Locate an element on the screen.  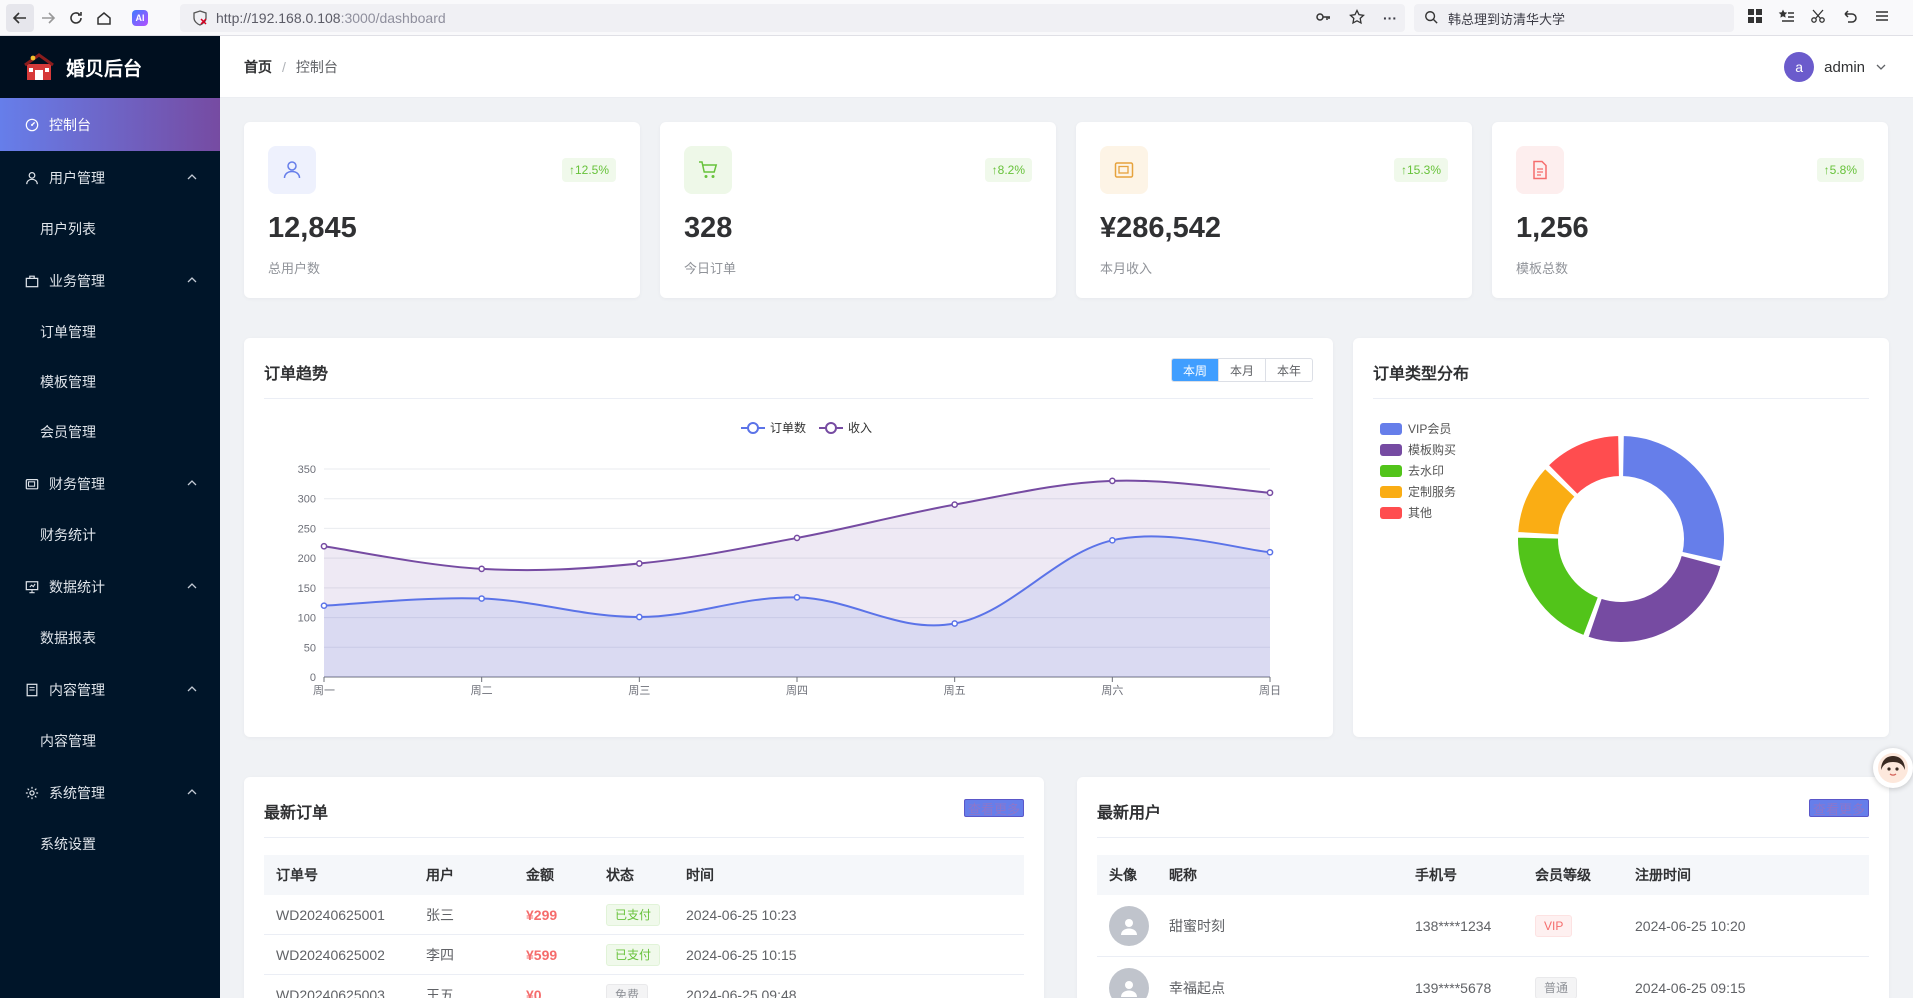
order-type-panel: 订单类型分布 VIP会员 模板购买 去水印 定制服务 其他 is located at coordinates (1621, 537).